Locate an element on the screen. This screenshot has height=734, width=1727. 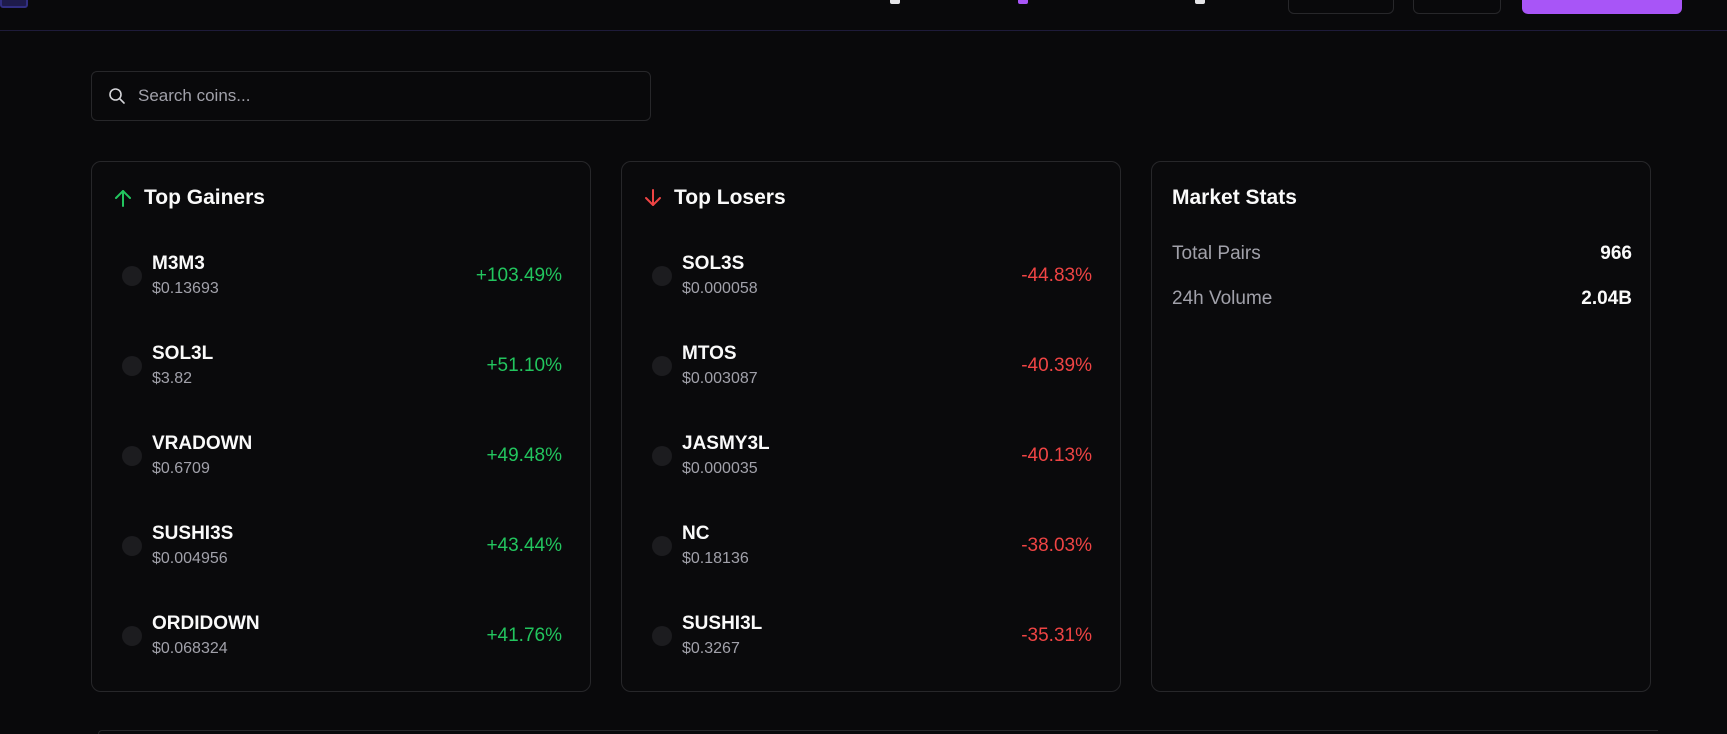
coin-change: -38.03% is located at coordinates (1056, 545).